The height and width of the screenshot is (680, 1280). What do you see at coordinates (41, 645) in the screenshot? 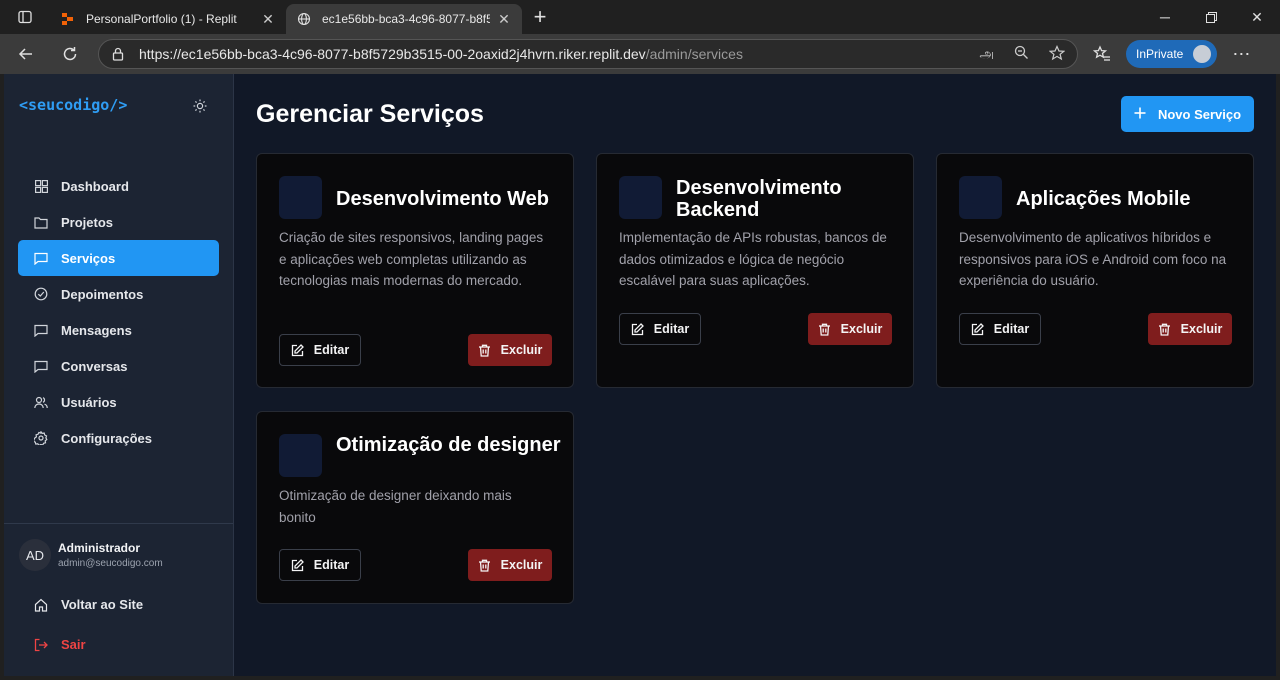
I see `logout-icon` at bounding box center [41, 645].